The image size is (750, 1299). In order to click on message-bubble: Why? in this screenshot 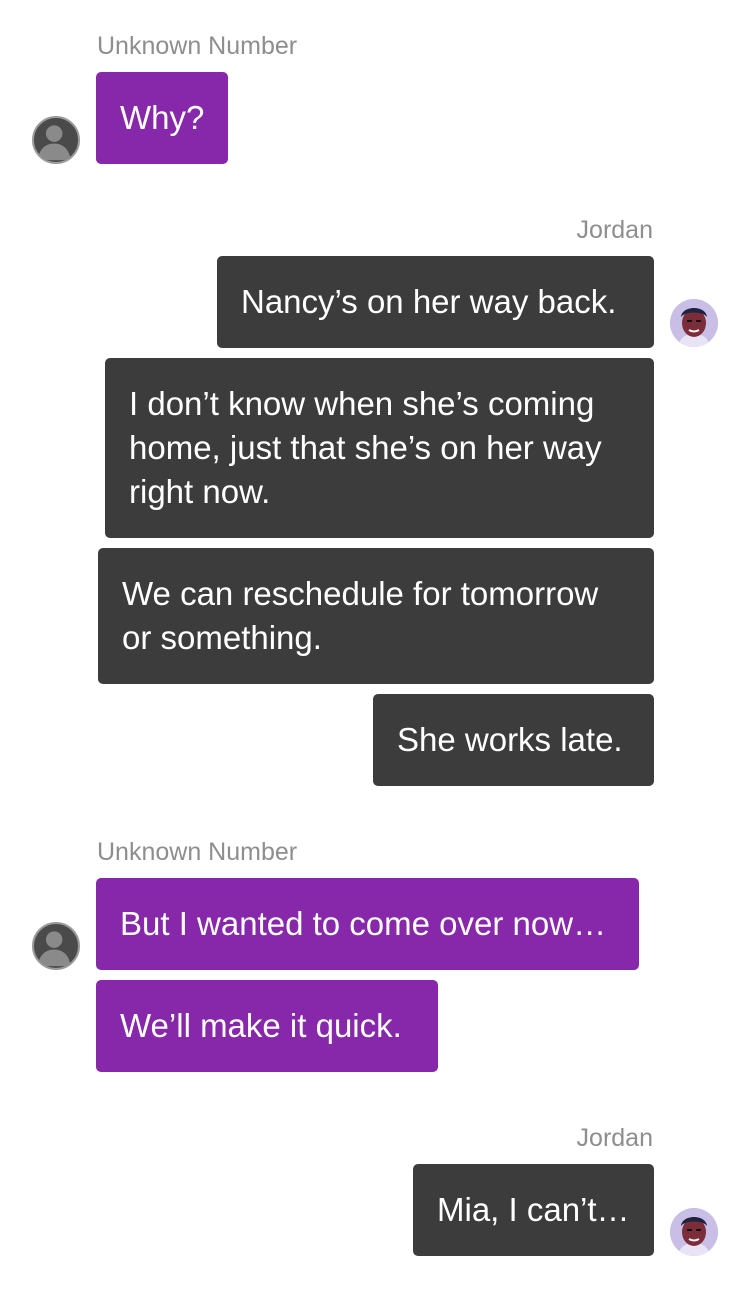, I will do `click(162, 118)`.